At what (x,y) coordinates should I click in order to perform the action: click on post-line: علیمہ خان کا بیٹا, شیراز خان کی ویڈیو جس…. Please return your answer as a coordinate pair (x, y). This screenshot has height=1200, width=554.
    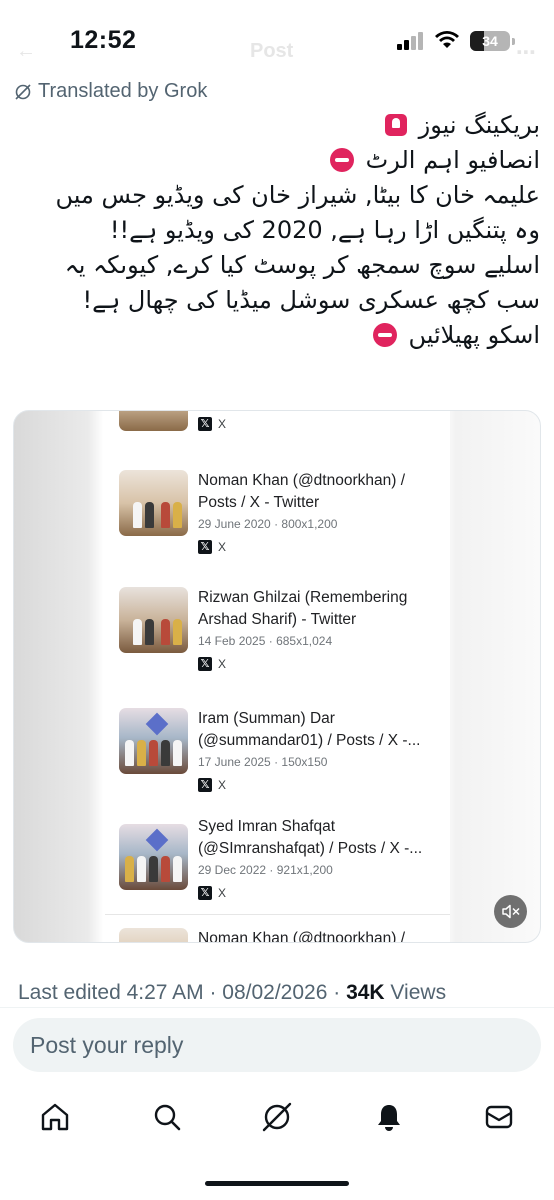
    Looking at the image, I should click on (297, 195).